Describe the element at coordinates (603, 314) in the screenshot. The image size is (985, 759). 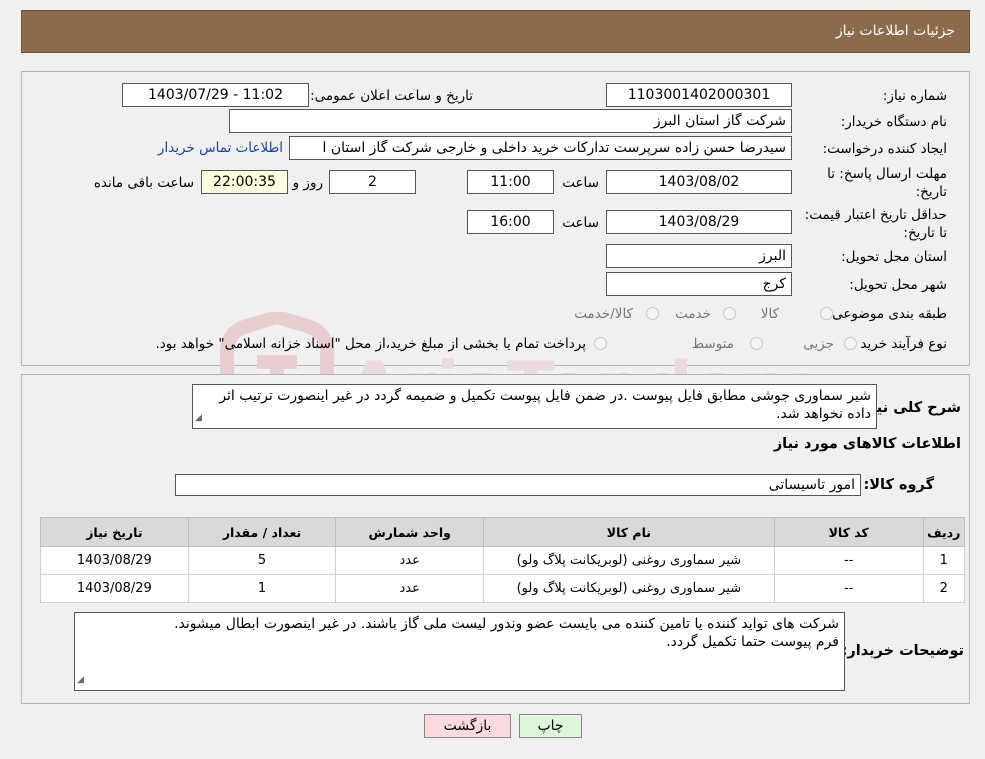
I see `category-option-goods-service: کالا/خدمت` at that location.